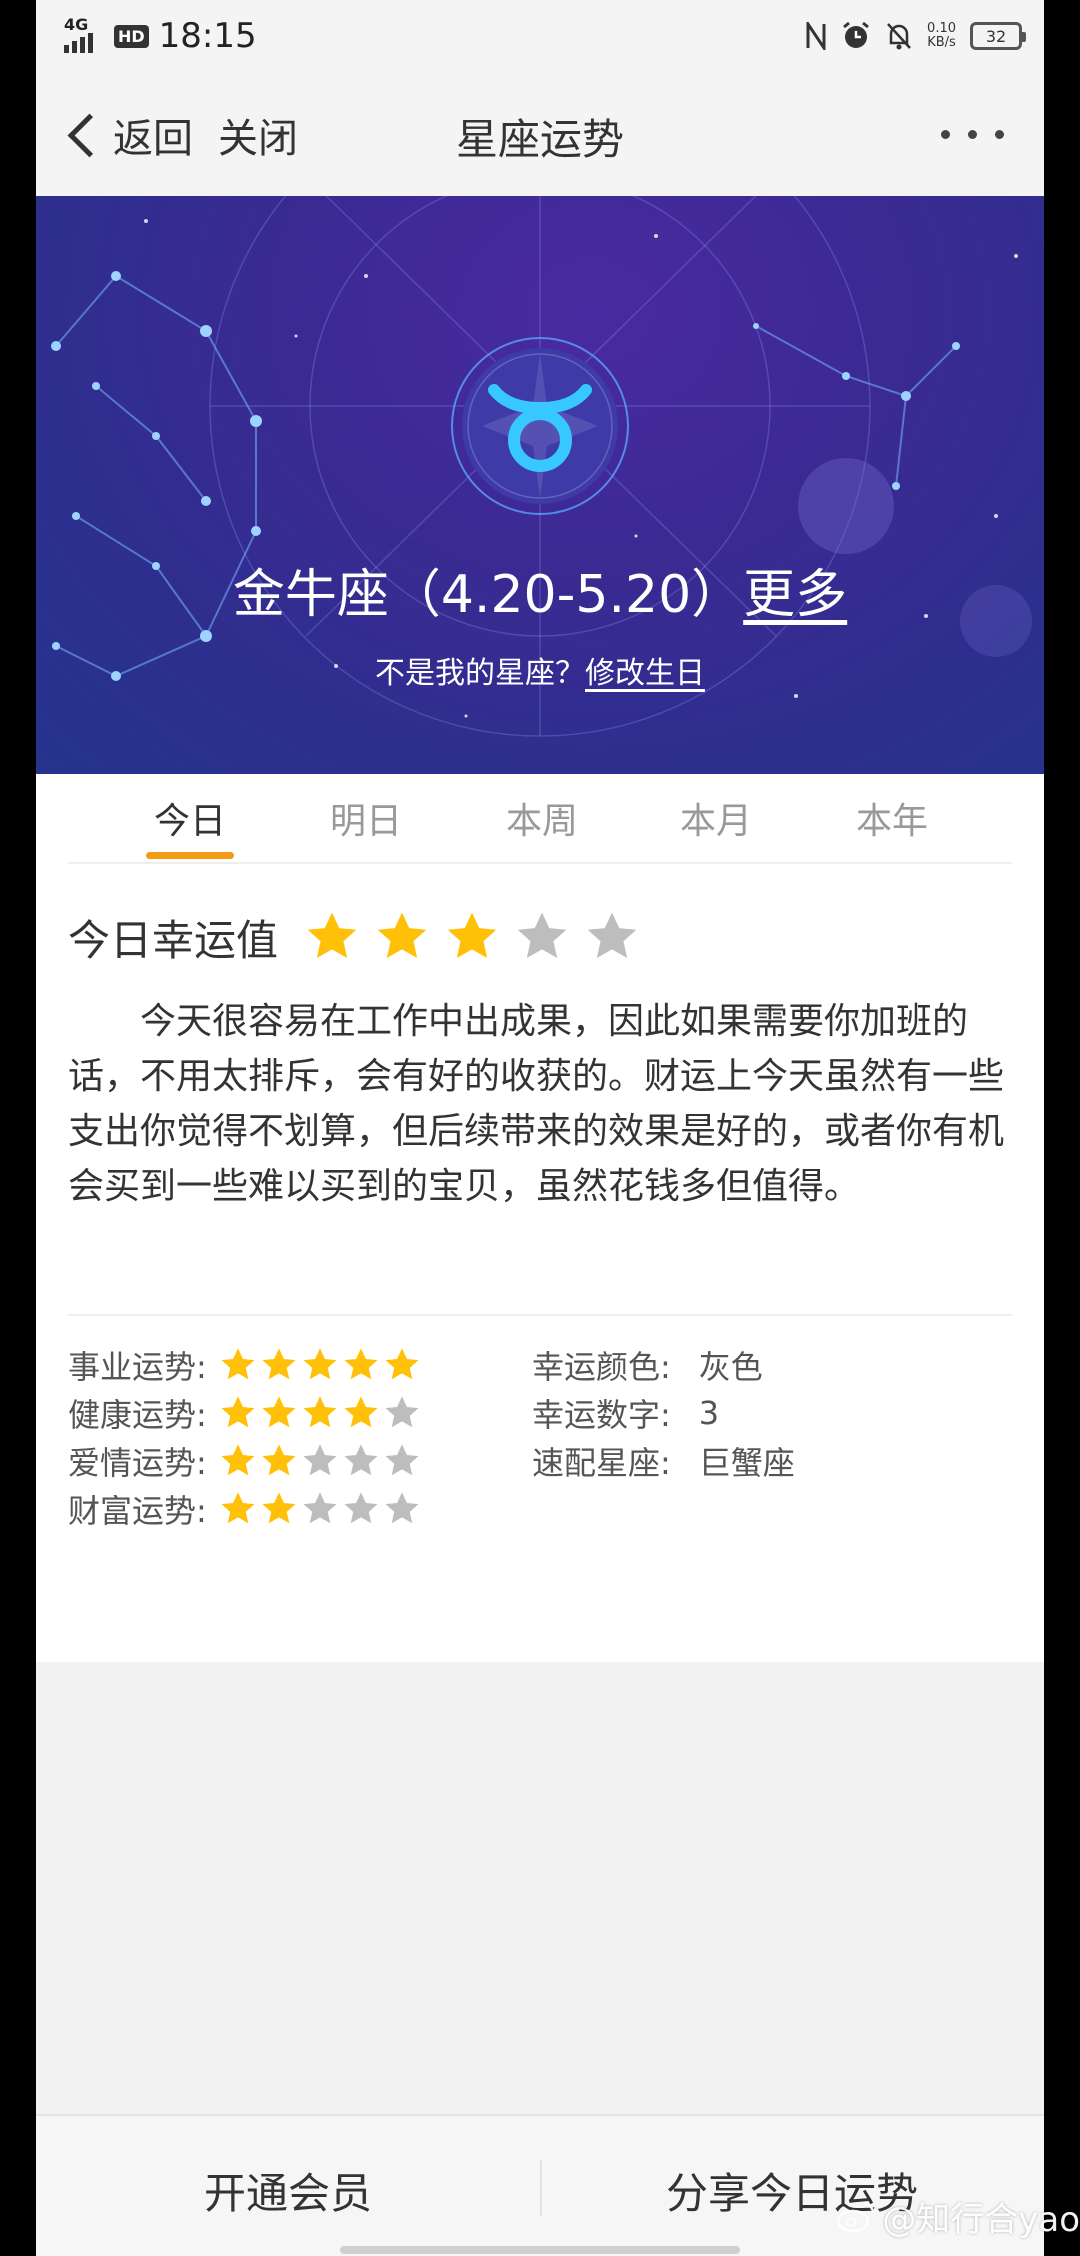 Image resolution: width=1080 pixels, height=2256 pixels. I want to click on open-membership-button: 开通会员, so click(288, 2190).